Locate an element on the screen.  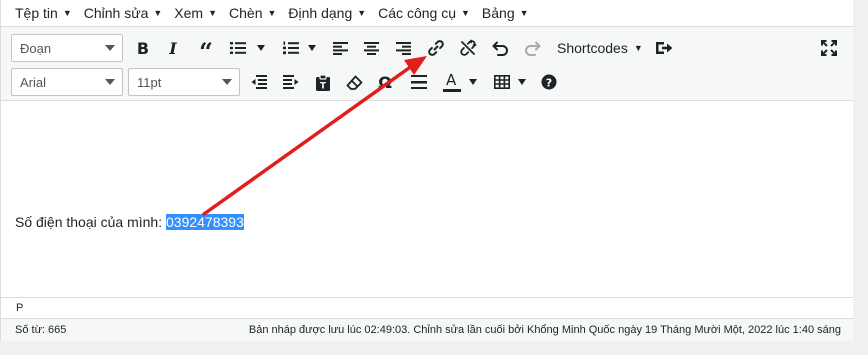
menu-format-label: Định dạng is located at coordinates (320, 13).